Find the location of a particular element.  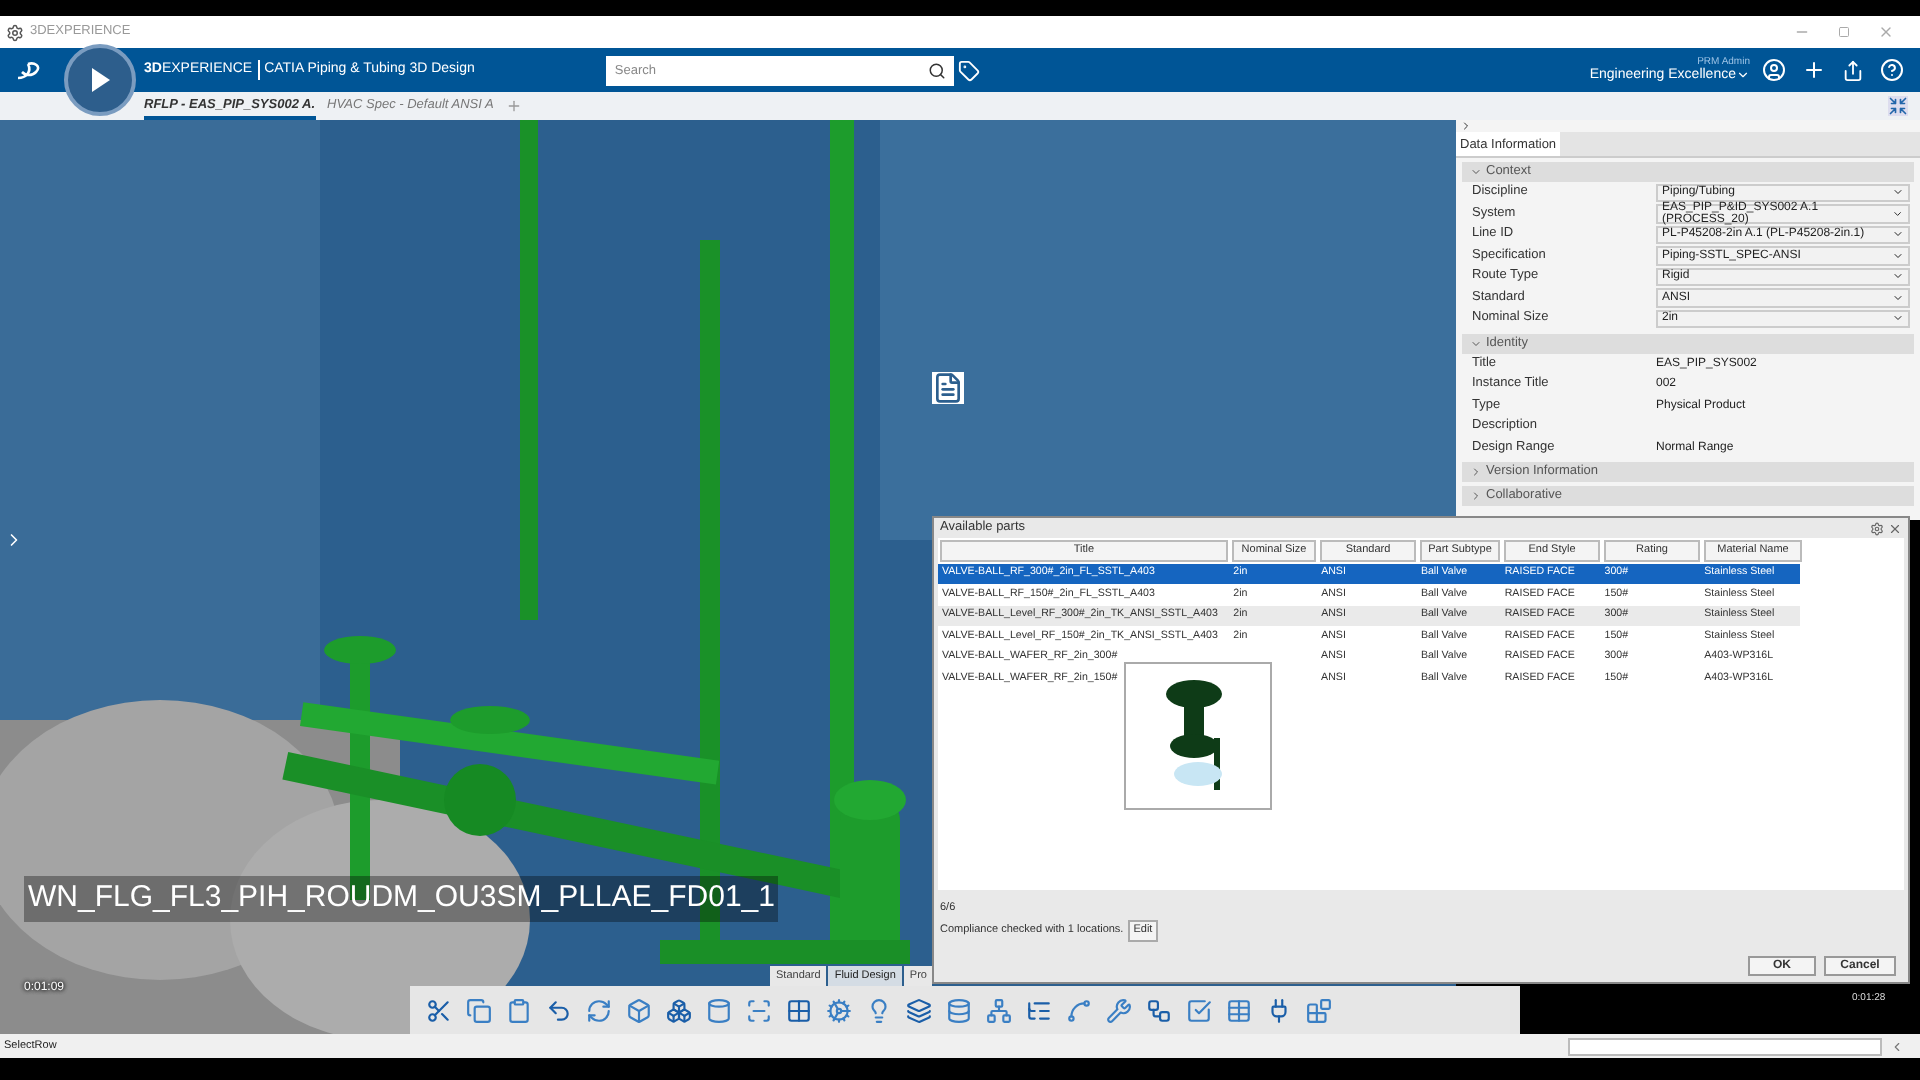

collapse-icon is located at coordinates (1898, 106).